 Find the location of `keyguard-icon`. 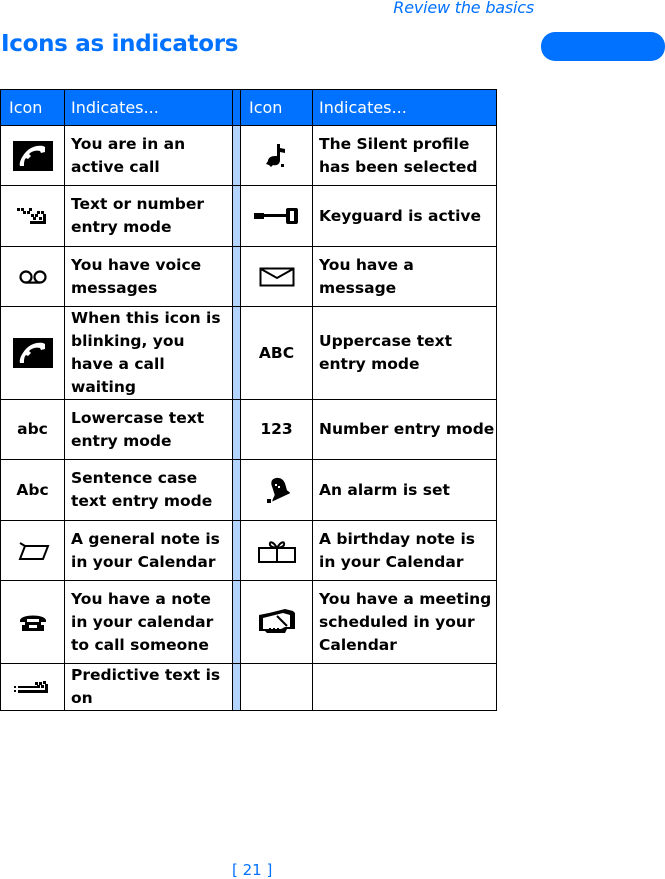

keyguard-icon is located at coordinates (276, 216).